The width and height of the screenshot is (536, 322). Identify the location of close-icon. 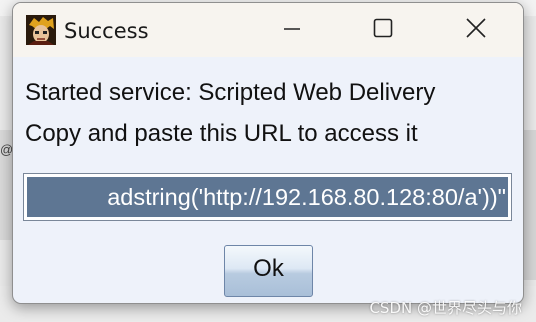
(476, 30).